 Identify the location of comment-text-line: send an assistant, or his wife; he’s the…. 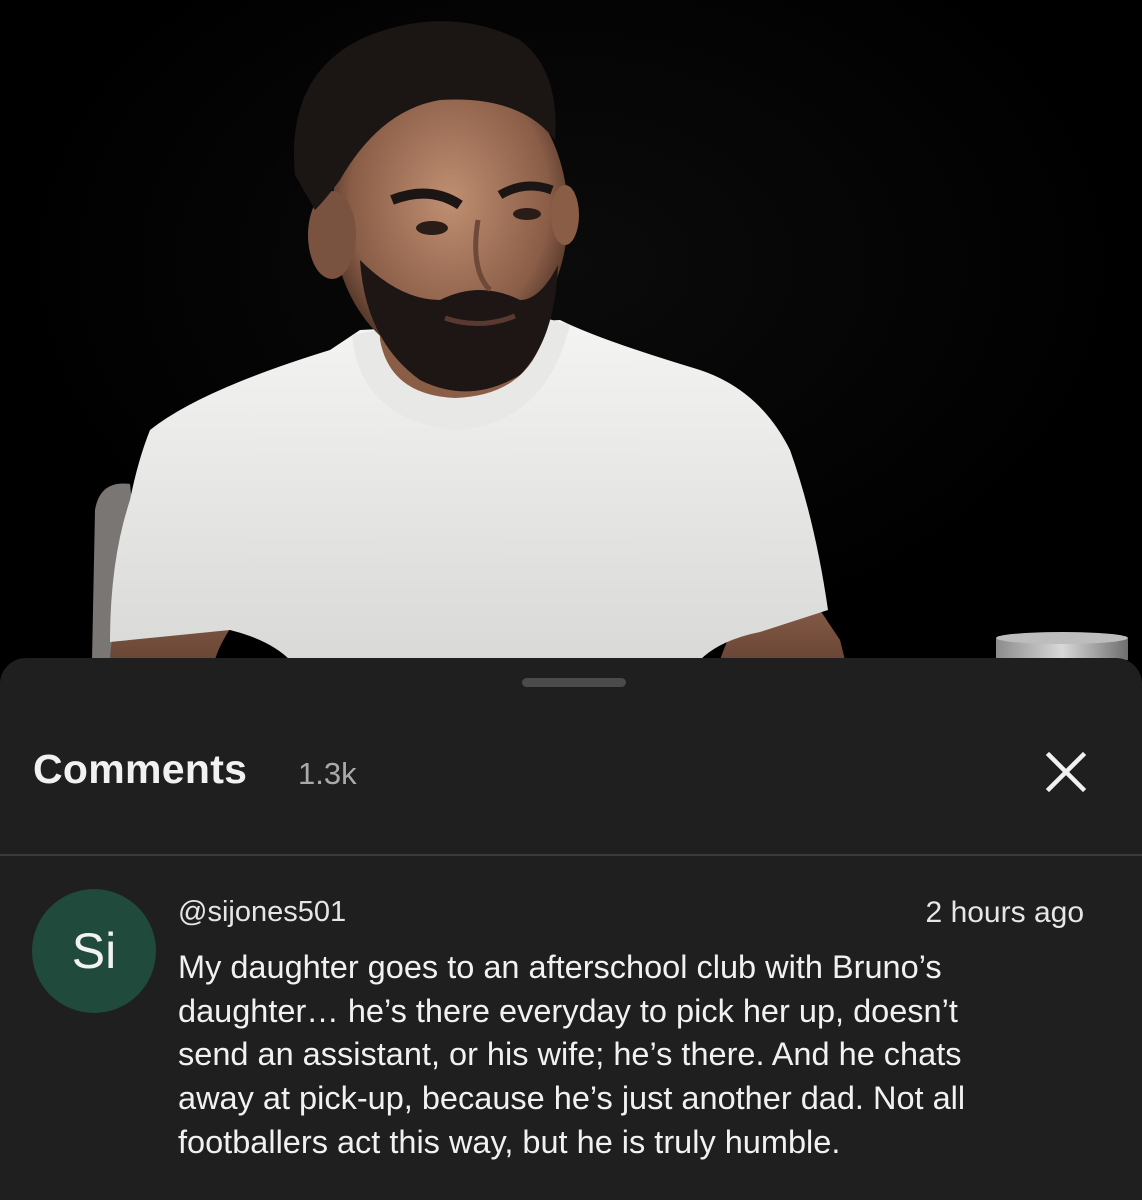
(570, 1054).